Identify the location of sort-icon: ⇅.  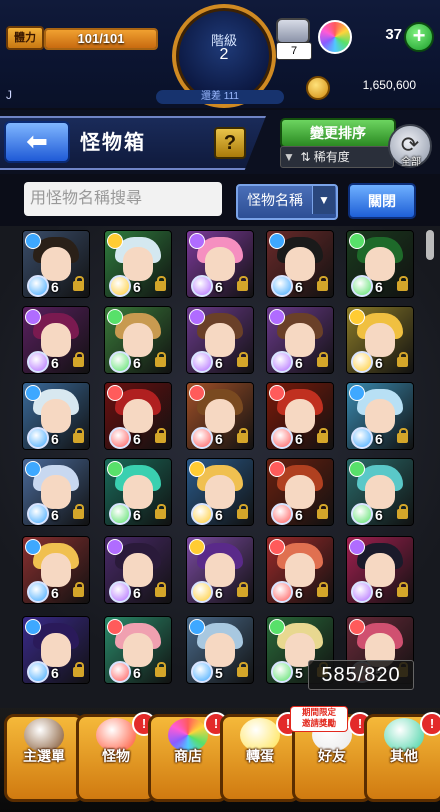
(305, 157).